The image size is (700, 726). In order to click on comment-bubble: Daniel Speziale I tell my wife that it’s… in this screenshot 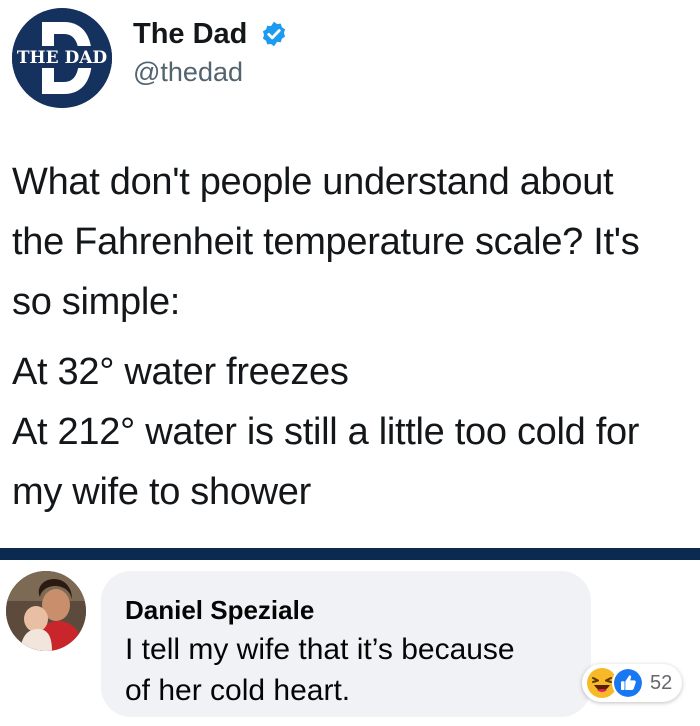, I will do `click(346, 644)`.